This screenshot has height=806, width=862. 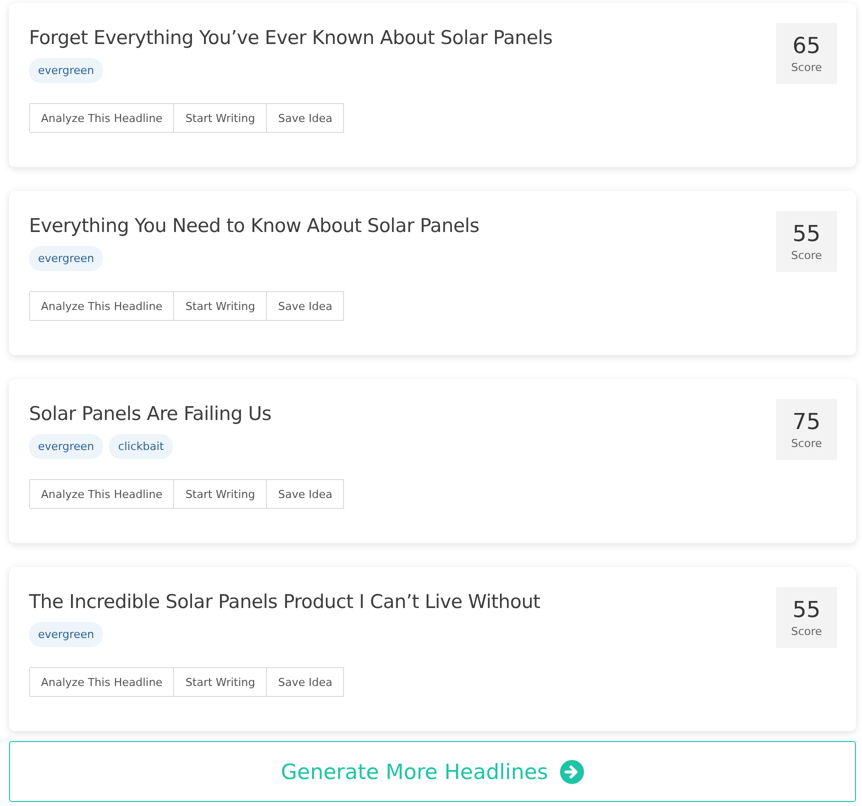 I want to click on score-value: 75, so click(x=806, y=422).